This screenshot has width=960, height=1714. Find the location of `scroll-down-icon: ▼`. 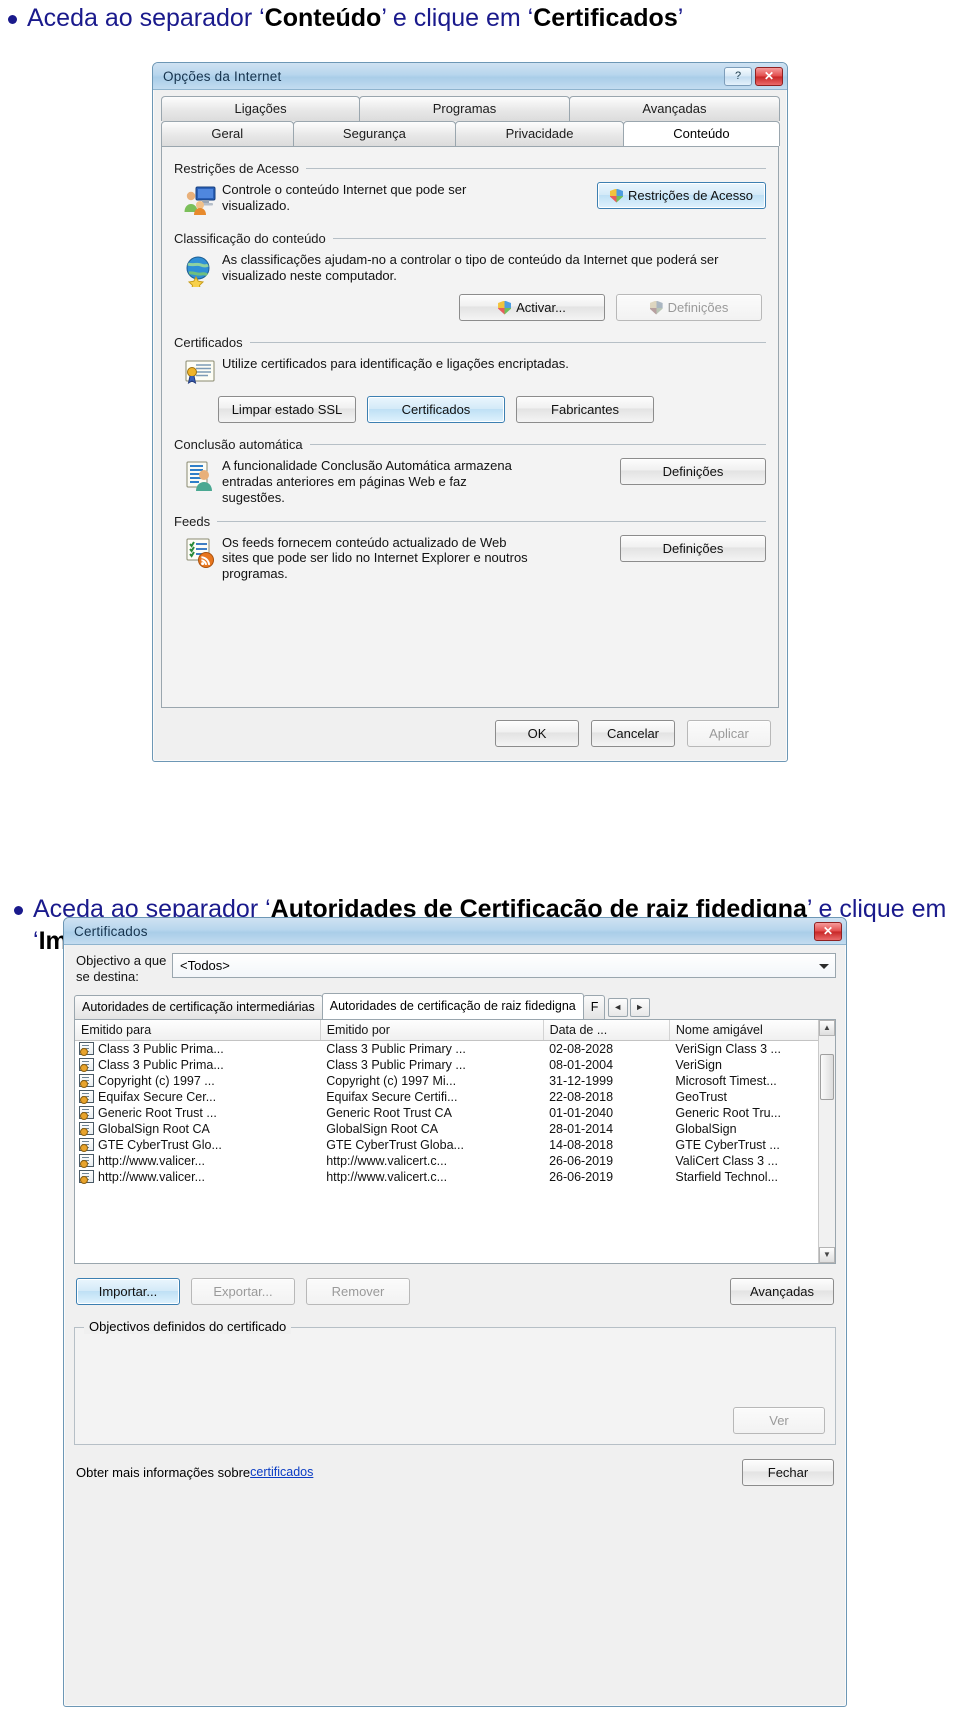

scroll-down-icon: ▼ is located at coordinates (827, 1254).